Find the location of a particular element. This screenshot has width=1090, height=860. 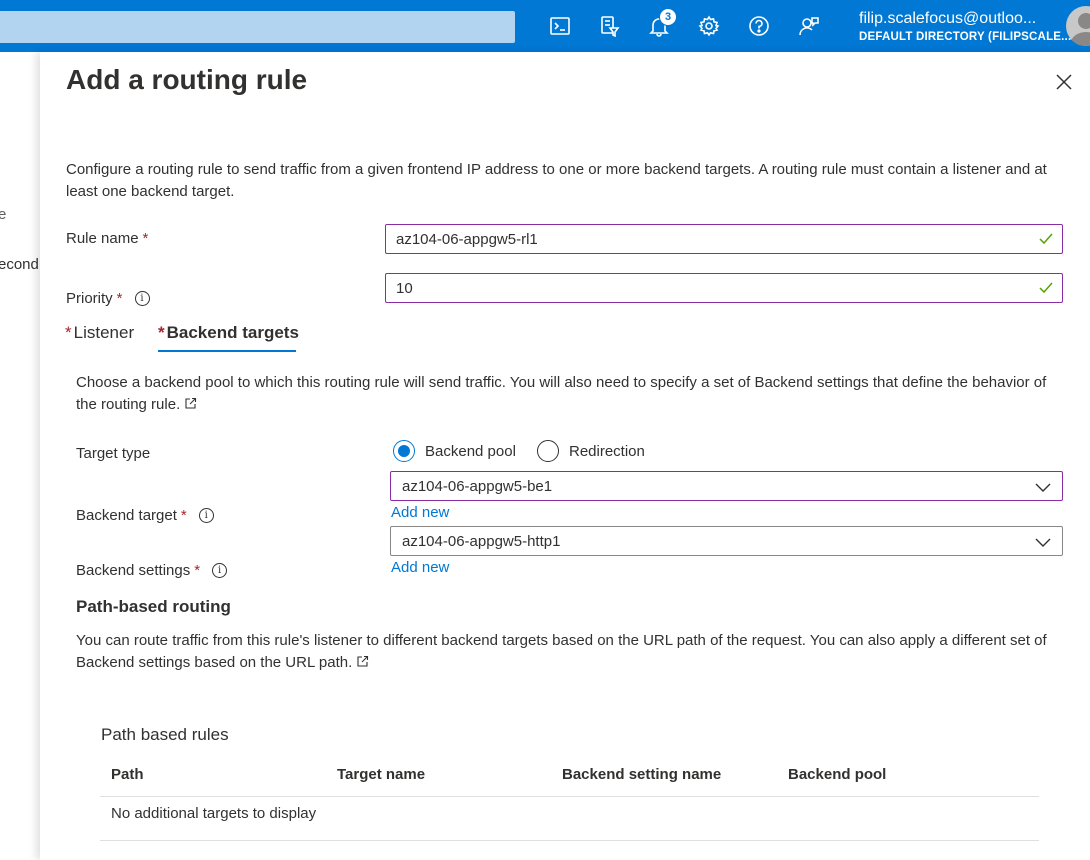

cloud-shell-icon is located at coordinates (560, 26).